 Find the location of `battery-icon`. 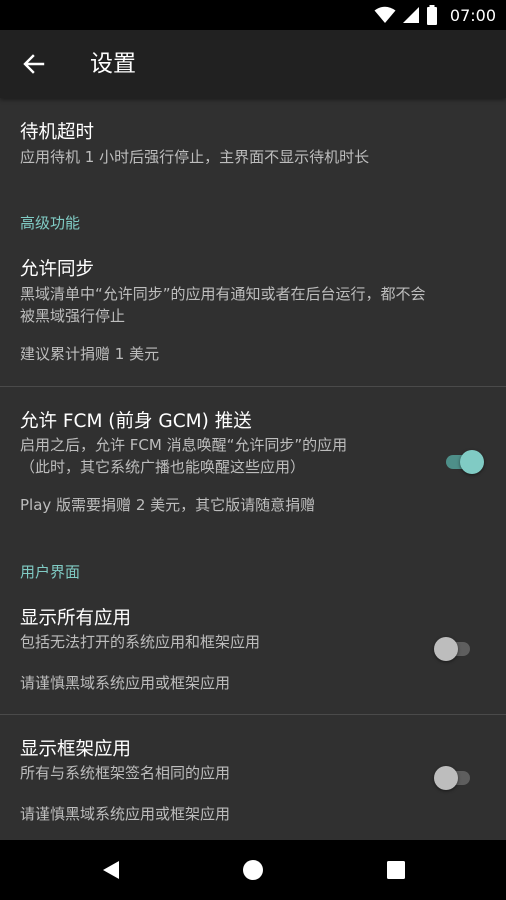

battery-icon is located at coordinates (431, 15).